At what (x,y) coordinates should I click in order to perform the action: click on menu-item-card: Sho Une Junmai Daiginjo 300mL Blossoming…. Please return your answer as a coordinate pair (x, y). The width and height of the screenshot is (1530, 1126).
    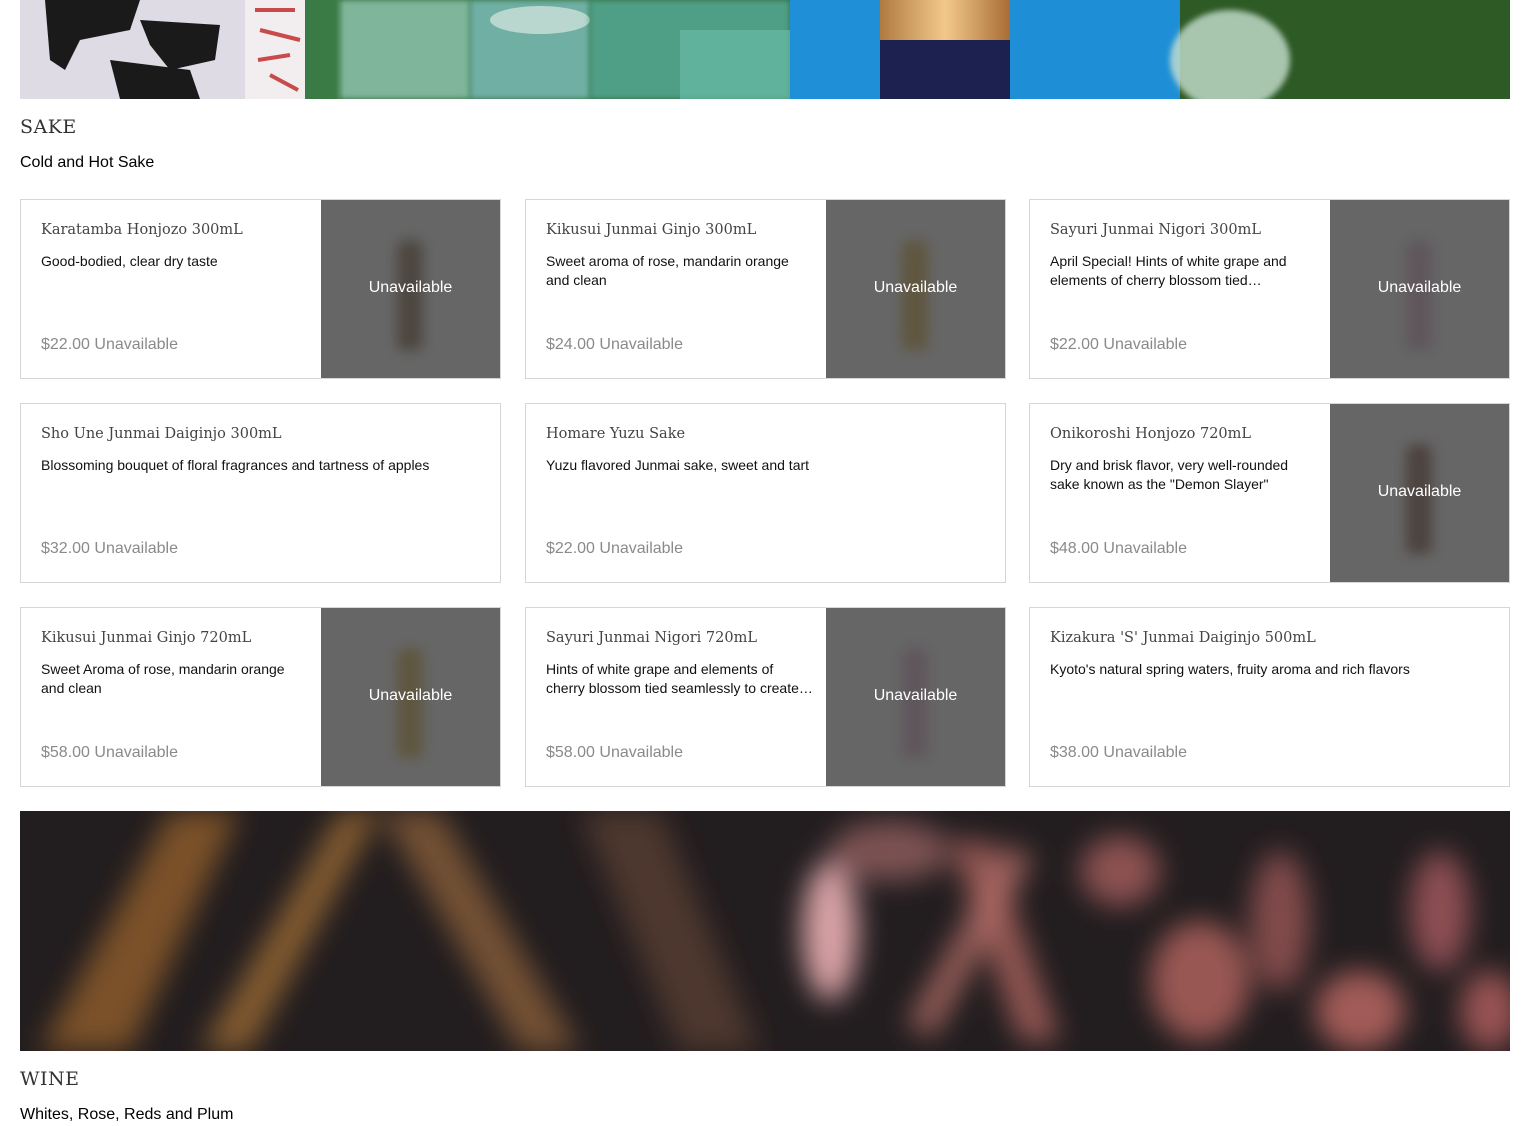
    Looking at the image, I should click on (260, 493).